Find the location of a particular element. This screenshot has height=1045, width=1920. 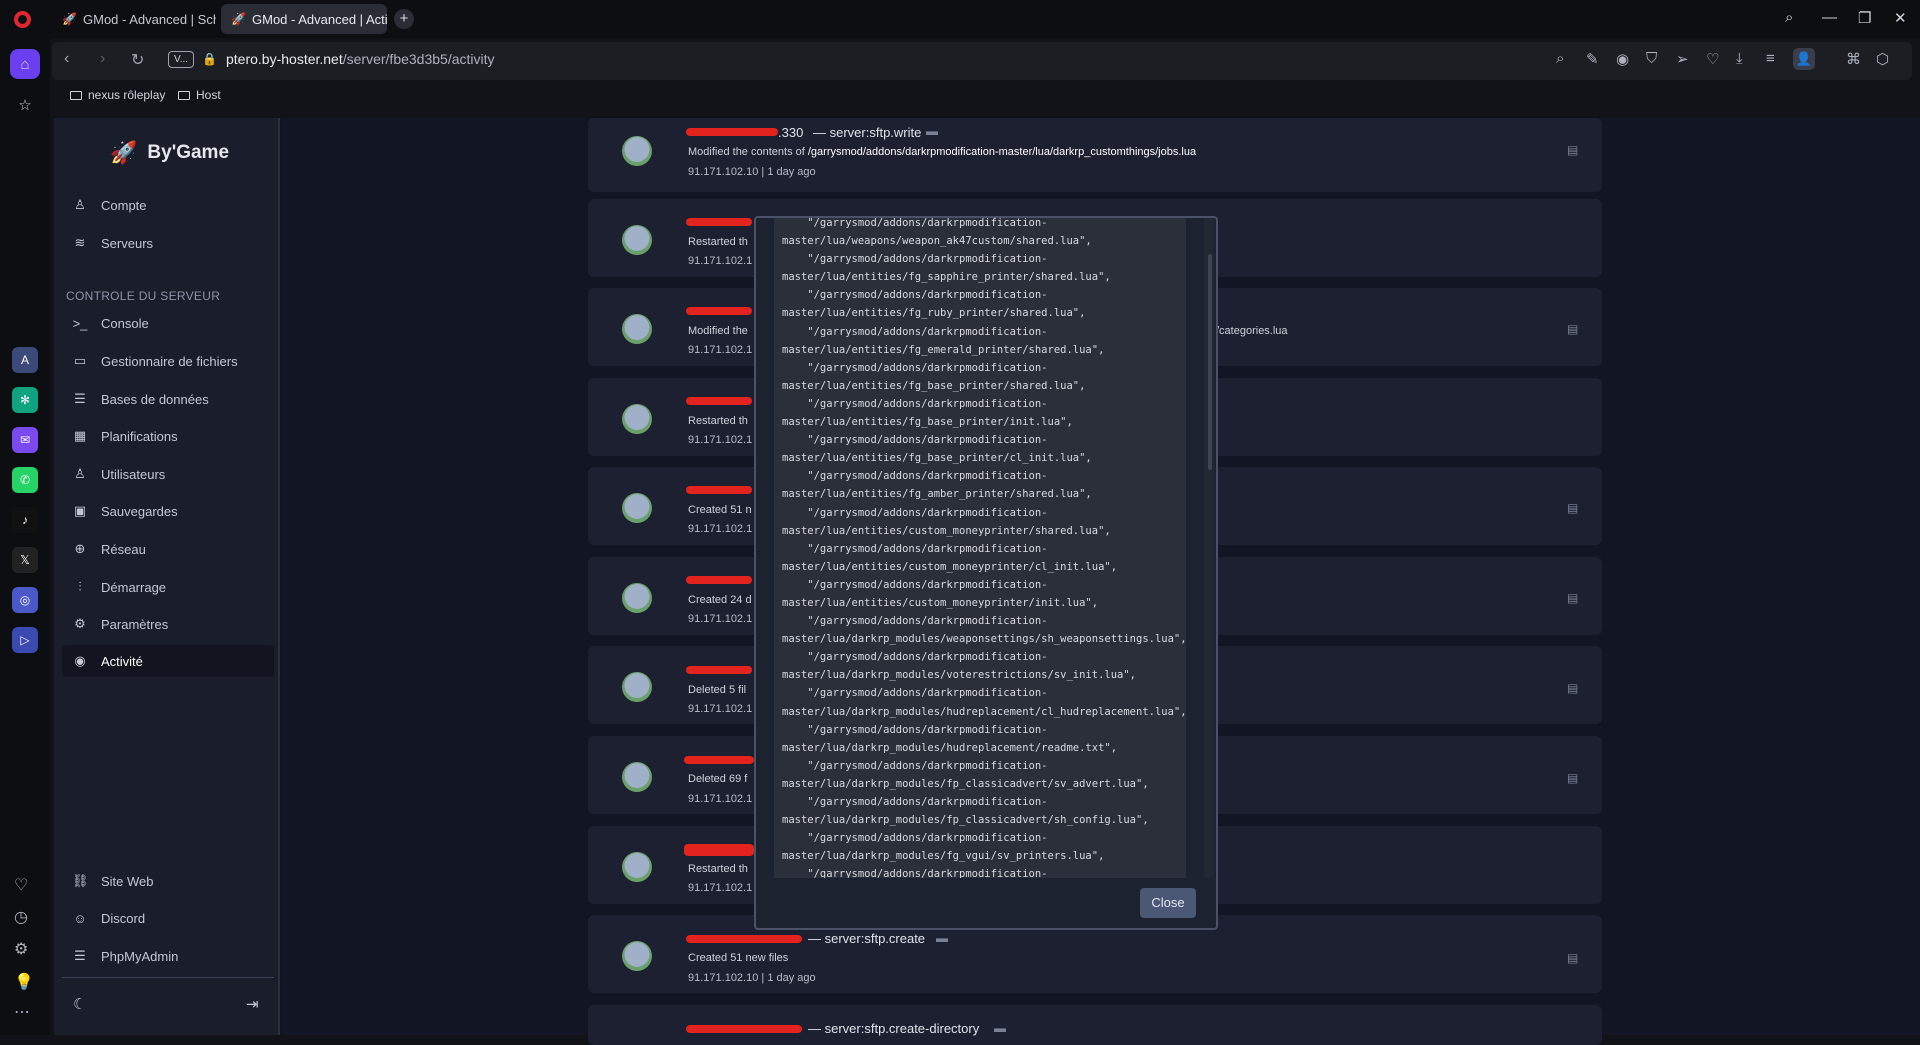

bookmark-host: Host is located at coordinates (199, 95).